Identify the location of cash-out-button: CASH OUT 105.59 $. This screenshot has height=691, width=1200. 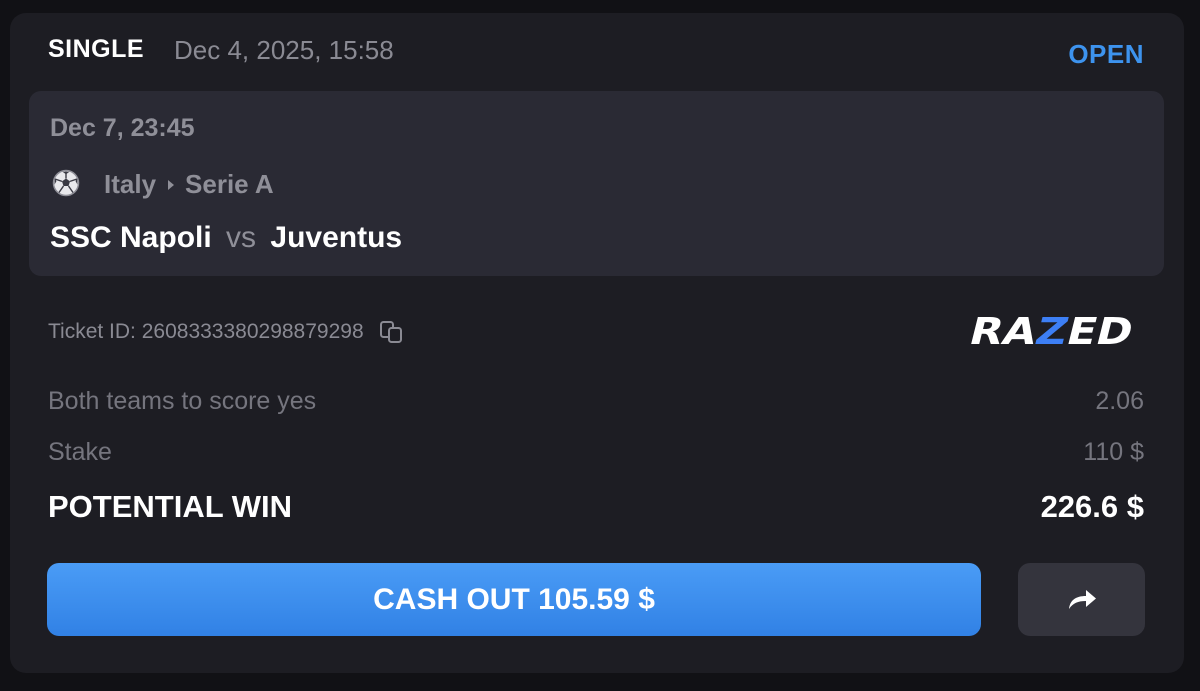
(514, 599).